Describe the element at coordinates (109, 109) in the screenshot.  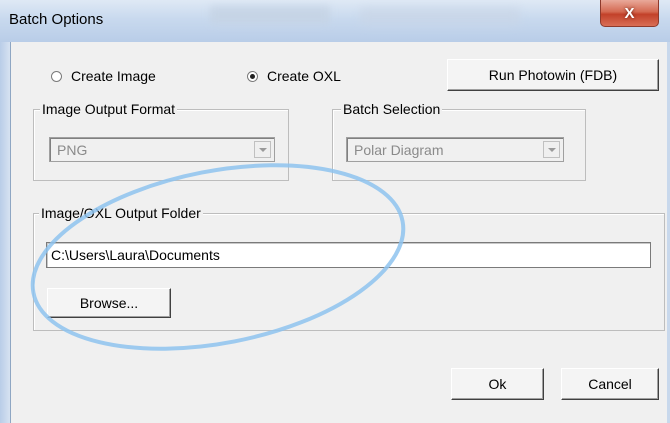
I see `image-output-format-legend: Image Output Format` at that location.